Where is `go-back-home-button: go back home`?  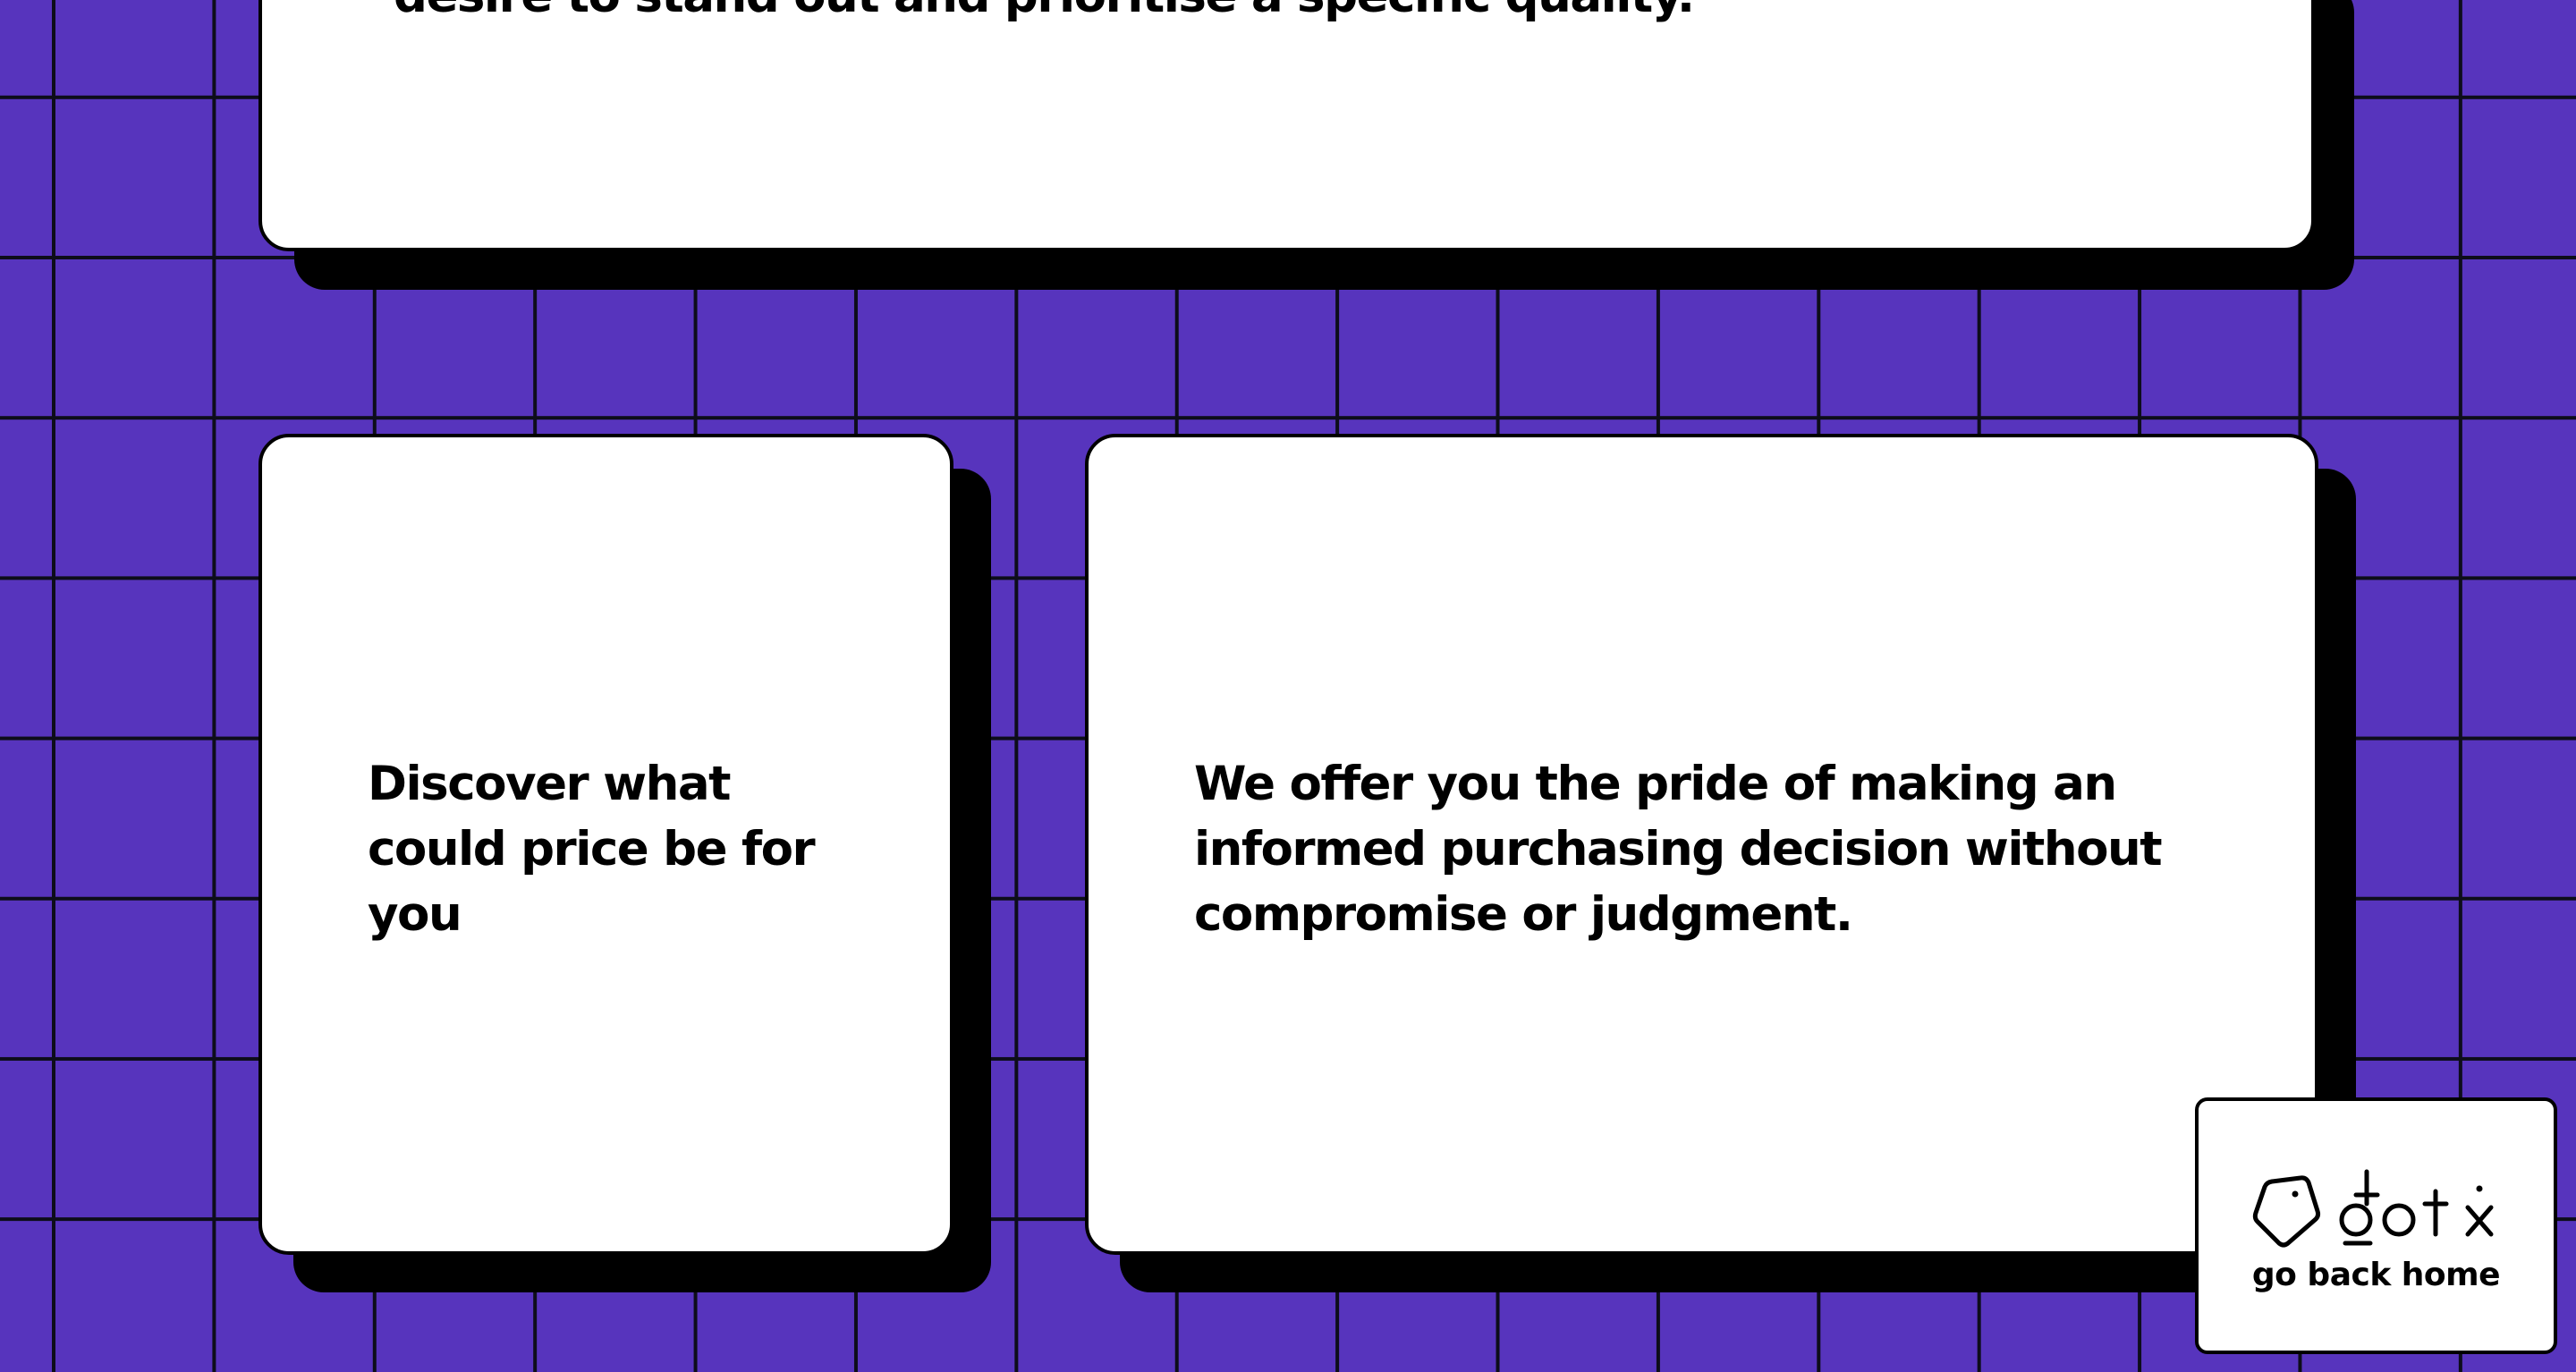 go-back-home-button: go back home is located at coordinates (2376, 1225).